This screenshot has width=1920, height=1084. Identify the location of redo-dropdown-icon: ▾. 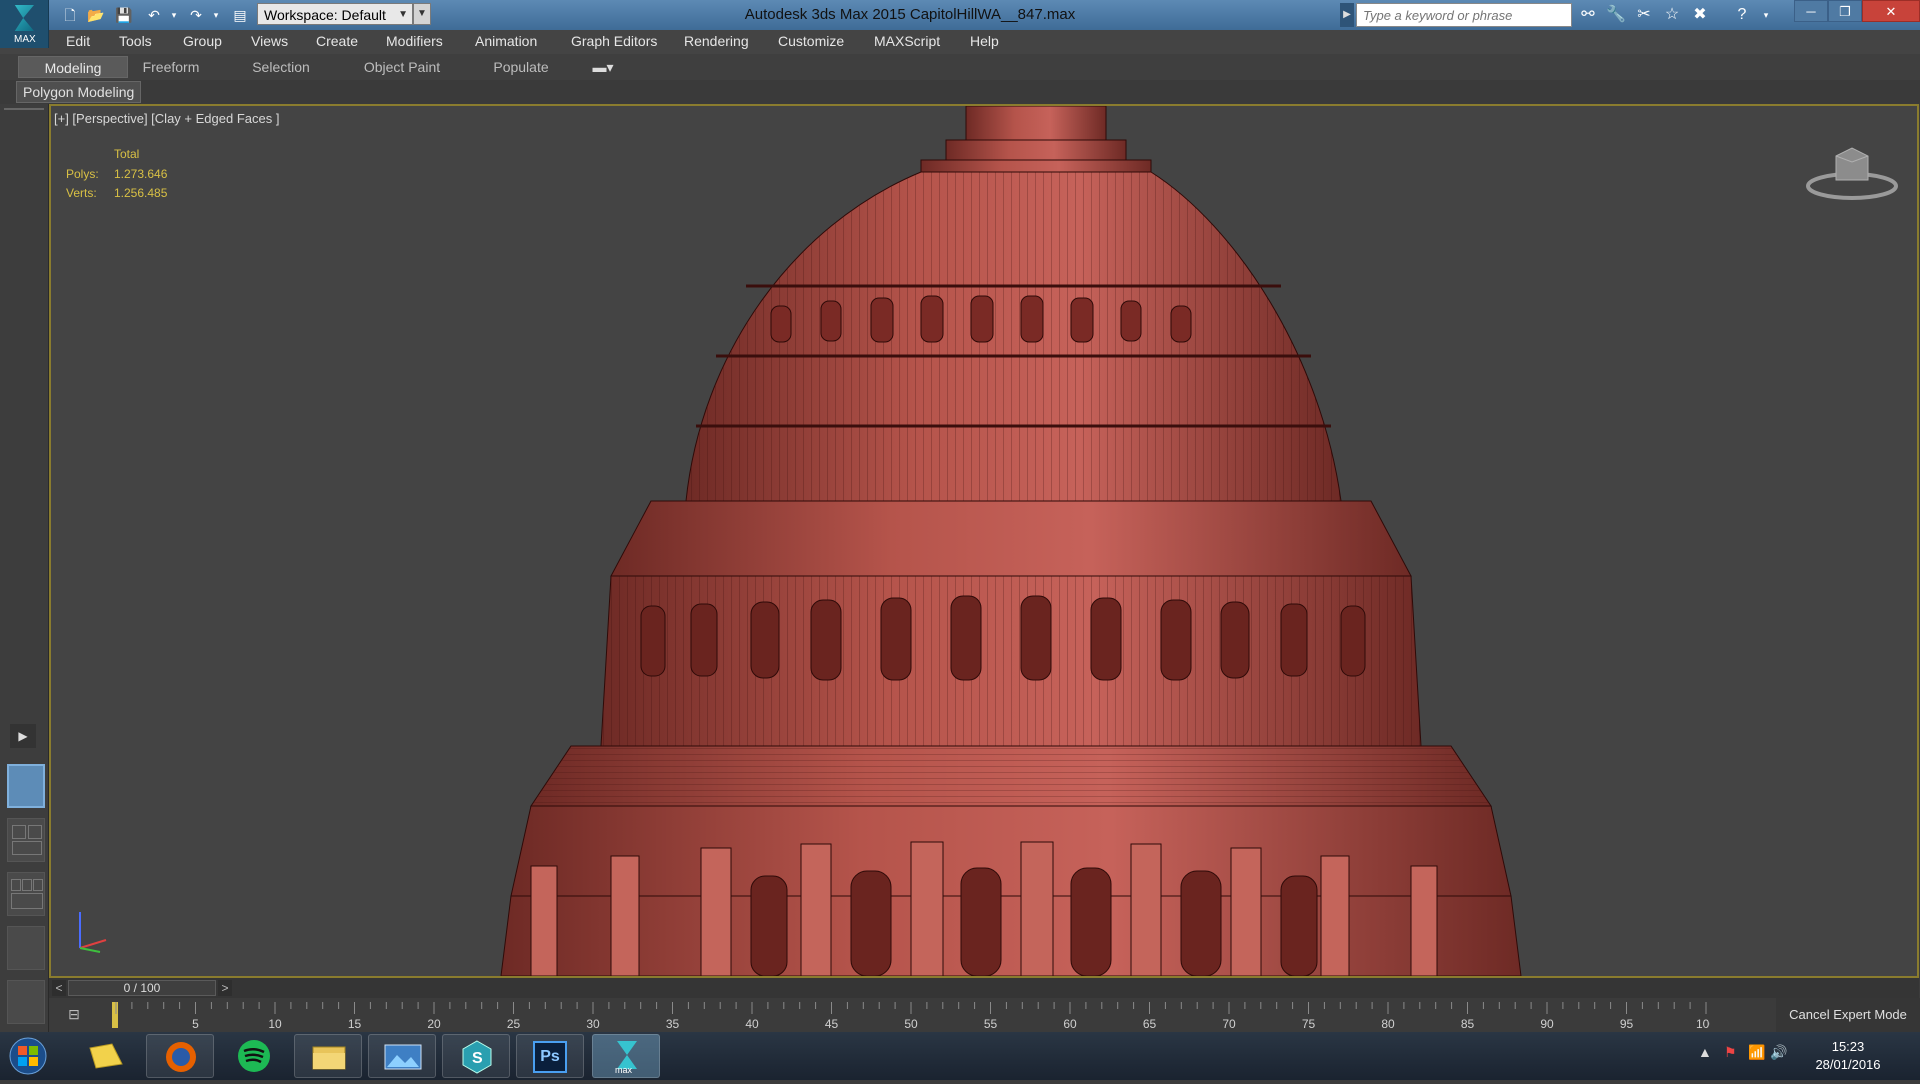
(216, 15).